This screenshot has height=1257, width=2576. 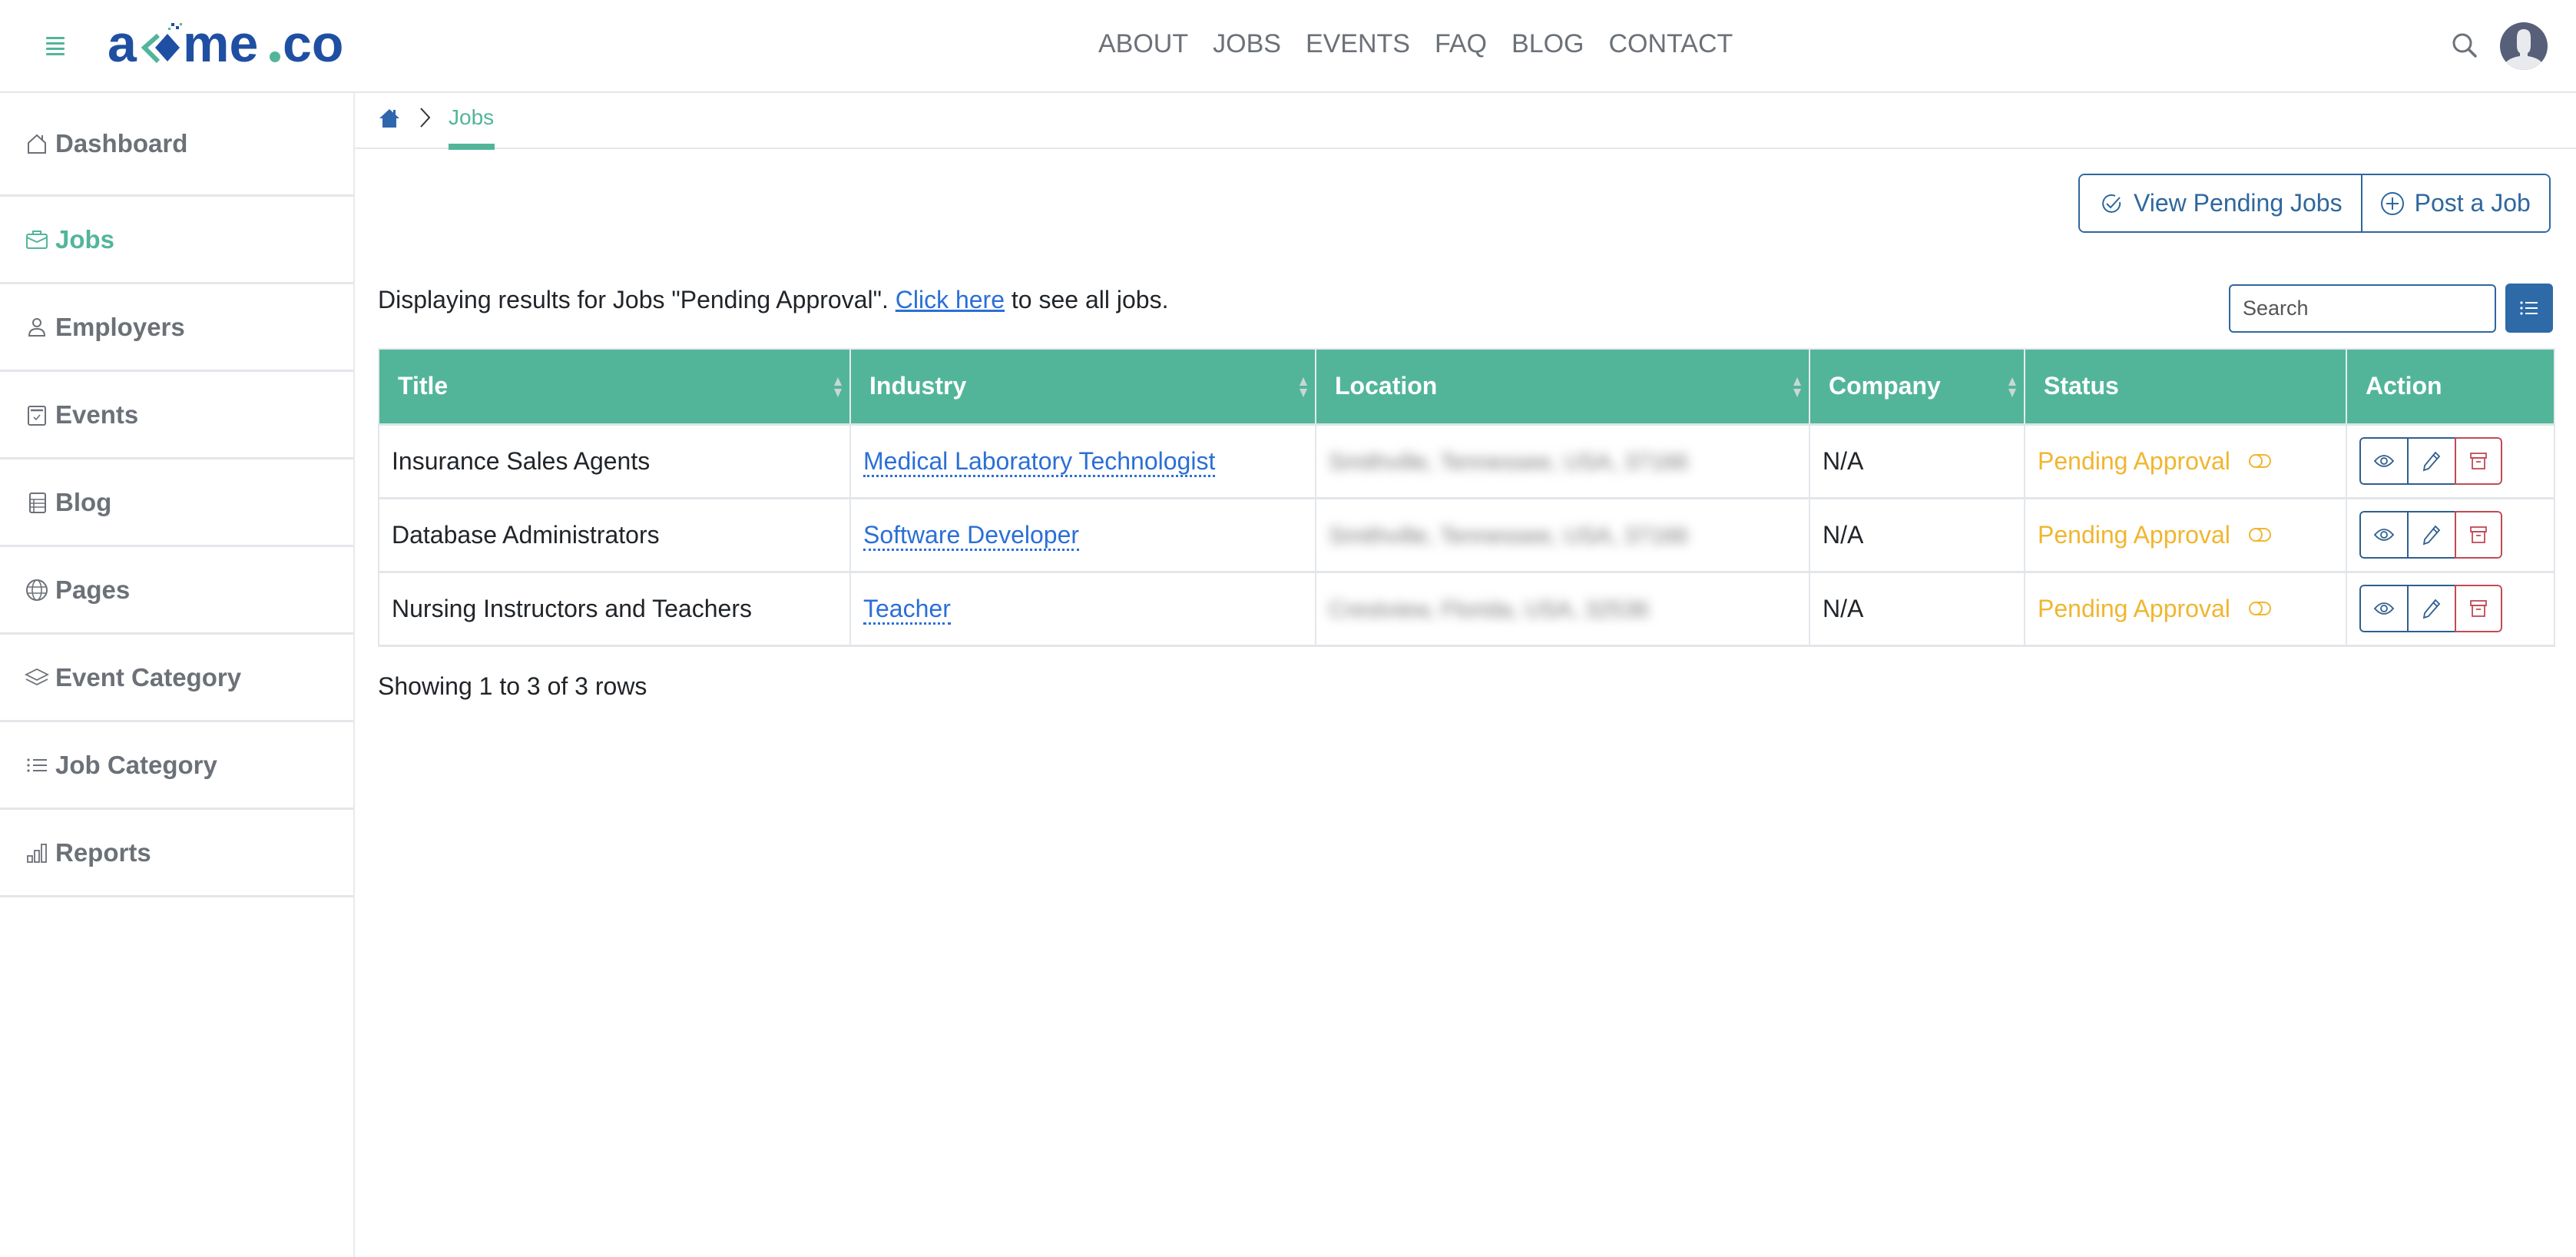 What do you see at coordinates (37, 502) in the screenshot?
I see `document-icon` at bounding box center [37, 502].